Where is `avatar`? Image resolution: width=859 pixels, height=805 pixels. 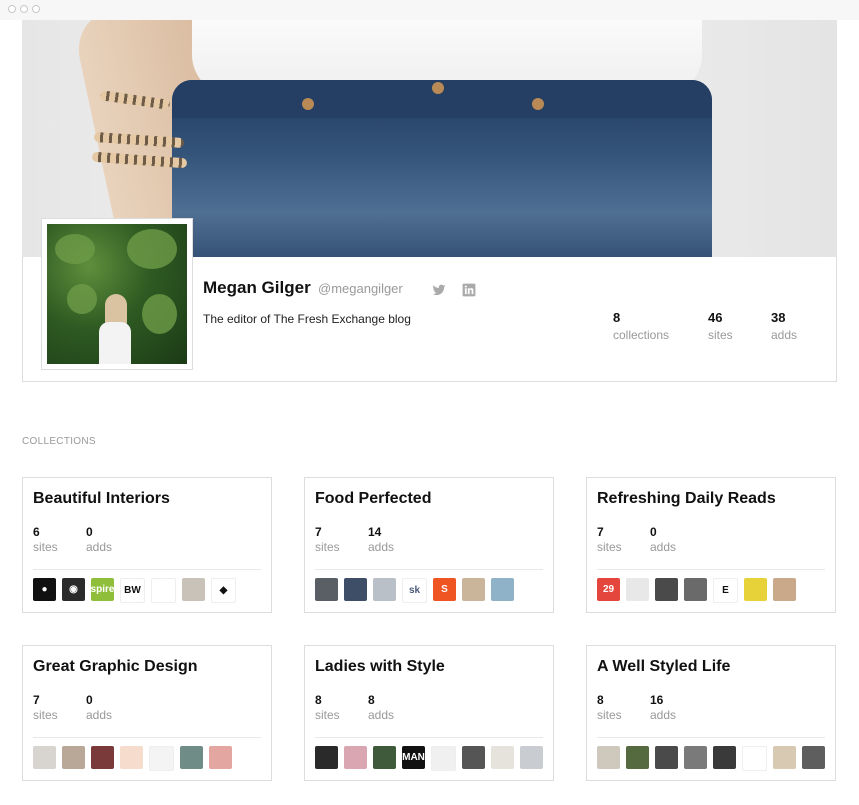 avatar is located at coordinates (117, 294).